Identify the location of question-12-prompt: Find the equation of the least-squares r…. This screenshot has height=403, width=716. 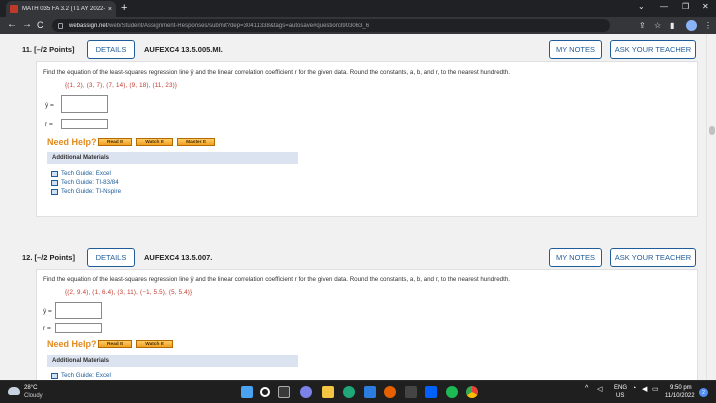
(276, 279).